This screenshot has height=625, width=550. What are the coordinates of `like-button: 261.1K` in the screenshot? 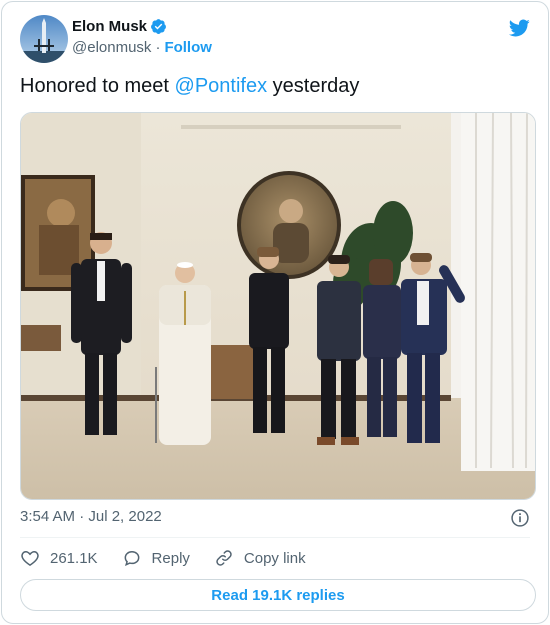 It's located at (59, 558).